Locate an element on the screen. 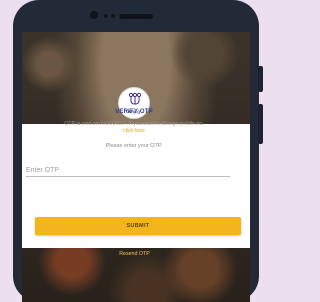  front-camera is located at coordinates (94, 15).